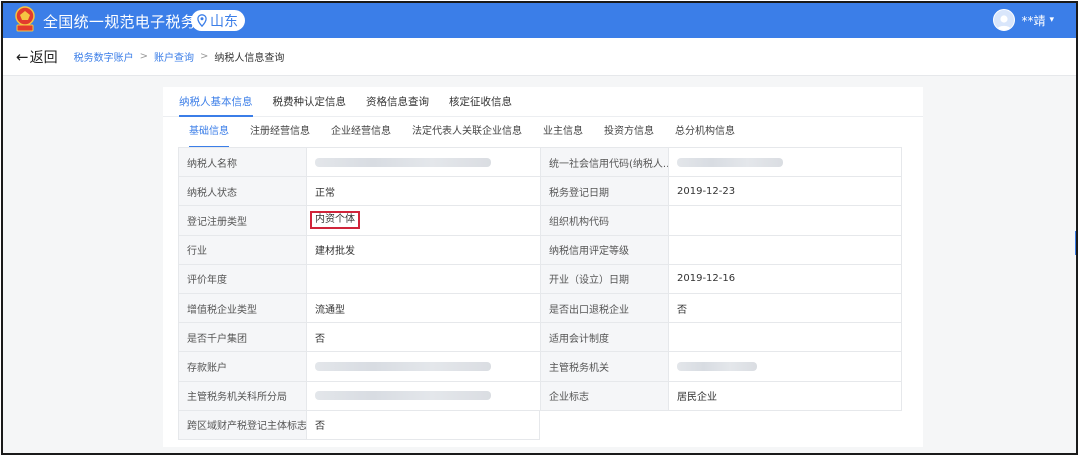 This screenshot has width=1080, height=457. I want to click on field-label: 是否出口退税企业, so click(604, 308).